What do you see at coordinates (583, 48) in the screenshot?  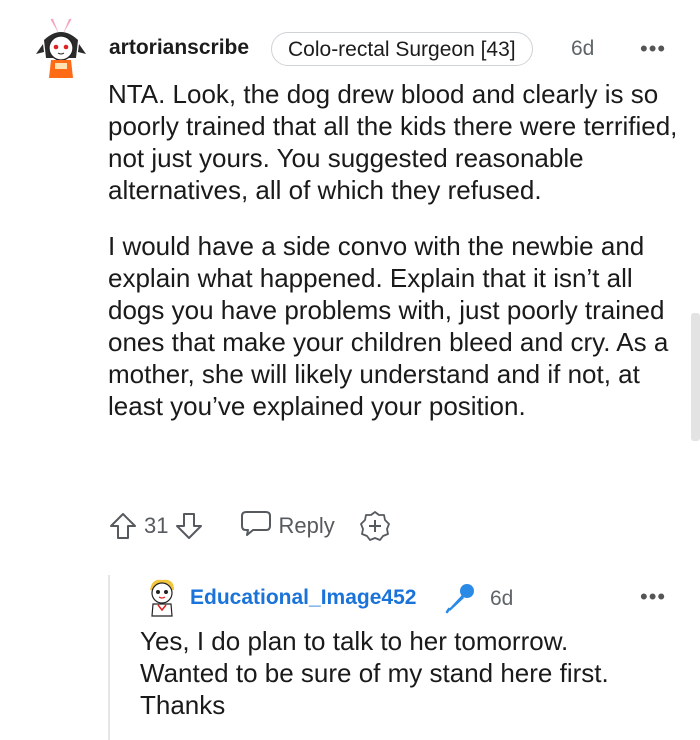 I see `comment-timestamp: 6d` at bounding box center [583, 48].